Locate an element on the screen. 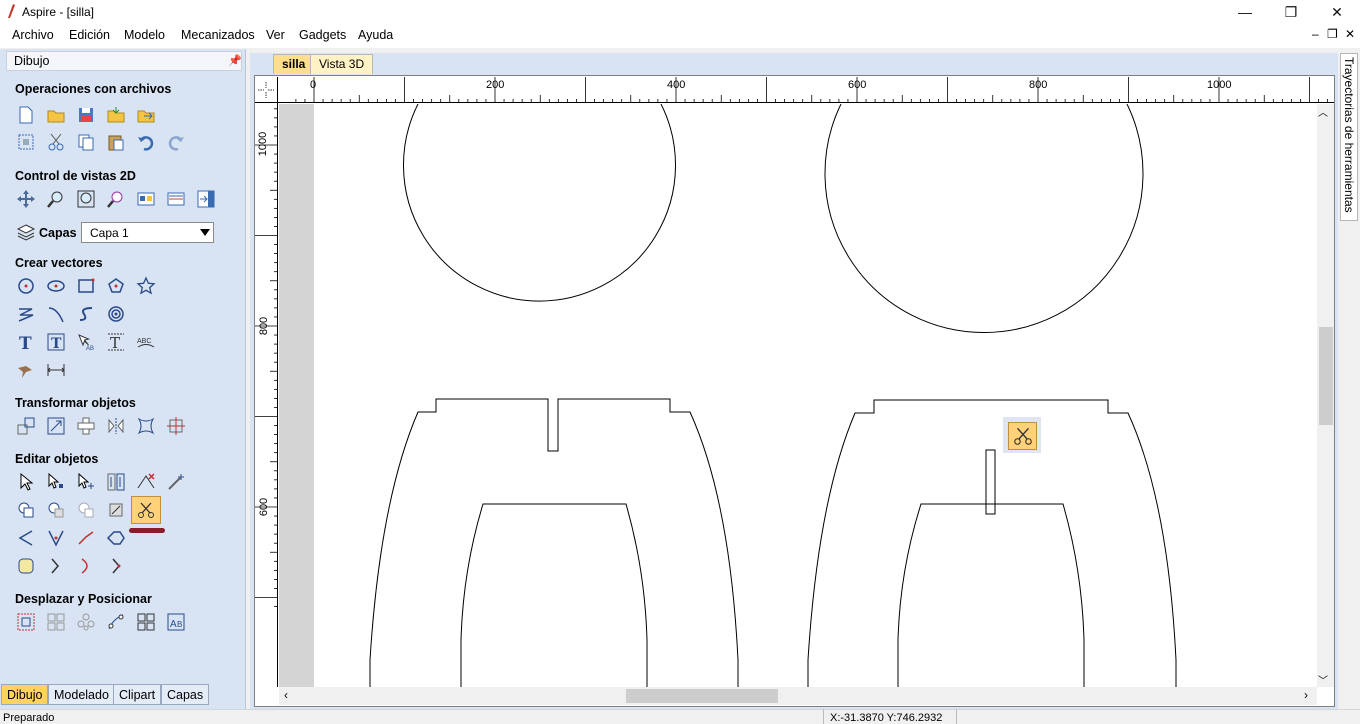 The width and height of the screenshot is (1360, 724). auto-layout-text-icon: T is located at coordinates (56, 342).